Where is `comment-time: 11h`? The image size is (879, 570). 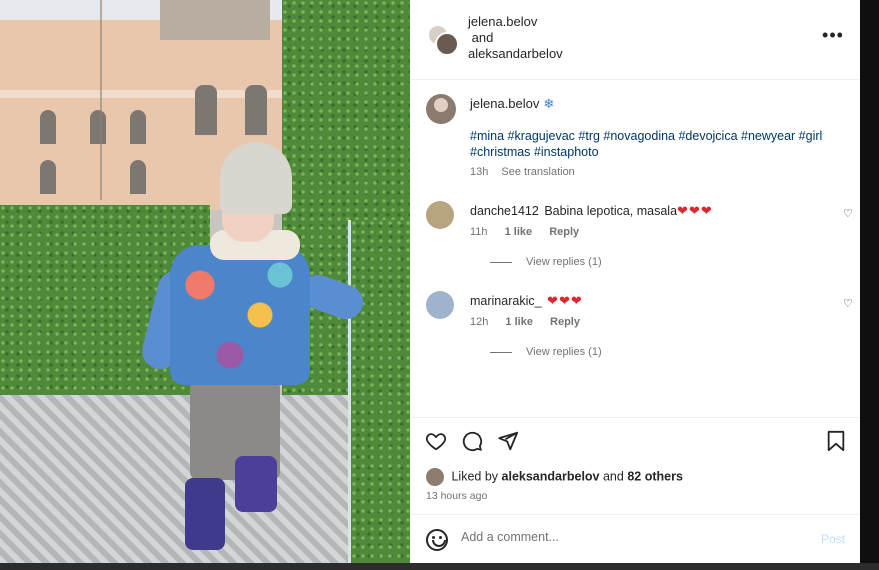 comment-time: 11h is located at coordinates (479, 232).